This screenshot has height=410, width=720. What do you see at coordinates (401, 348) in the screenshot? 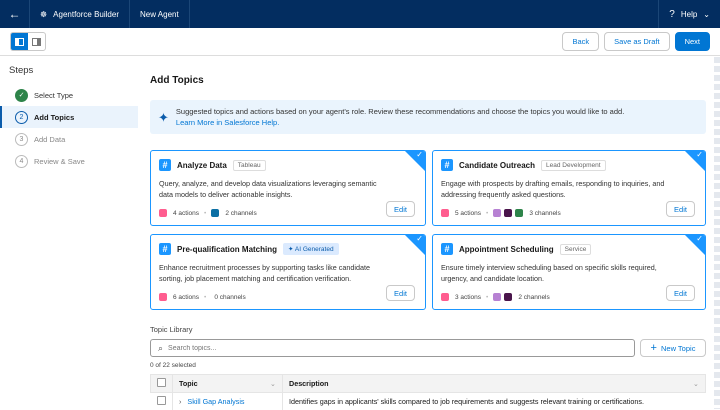
I see `search-input` at bounding box center [401, 348].